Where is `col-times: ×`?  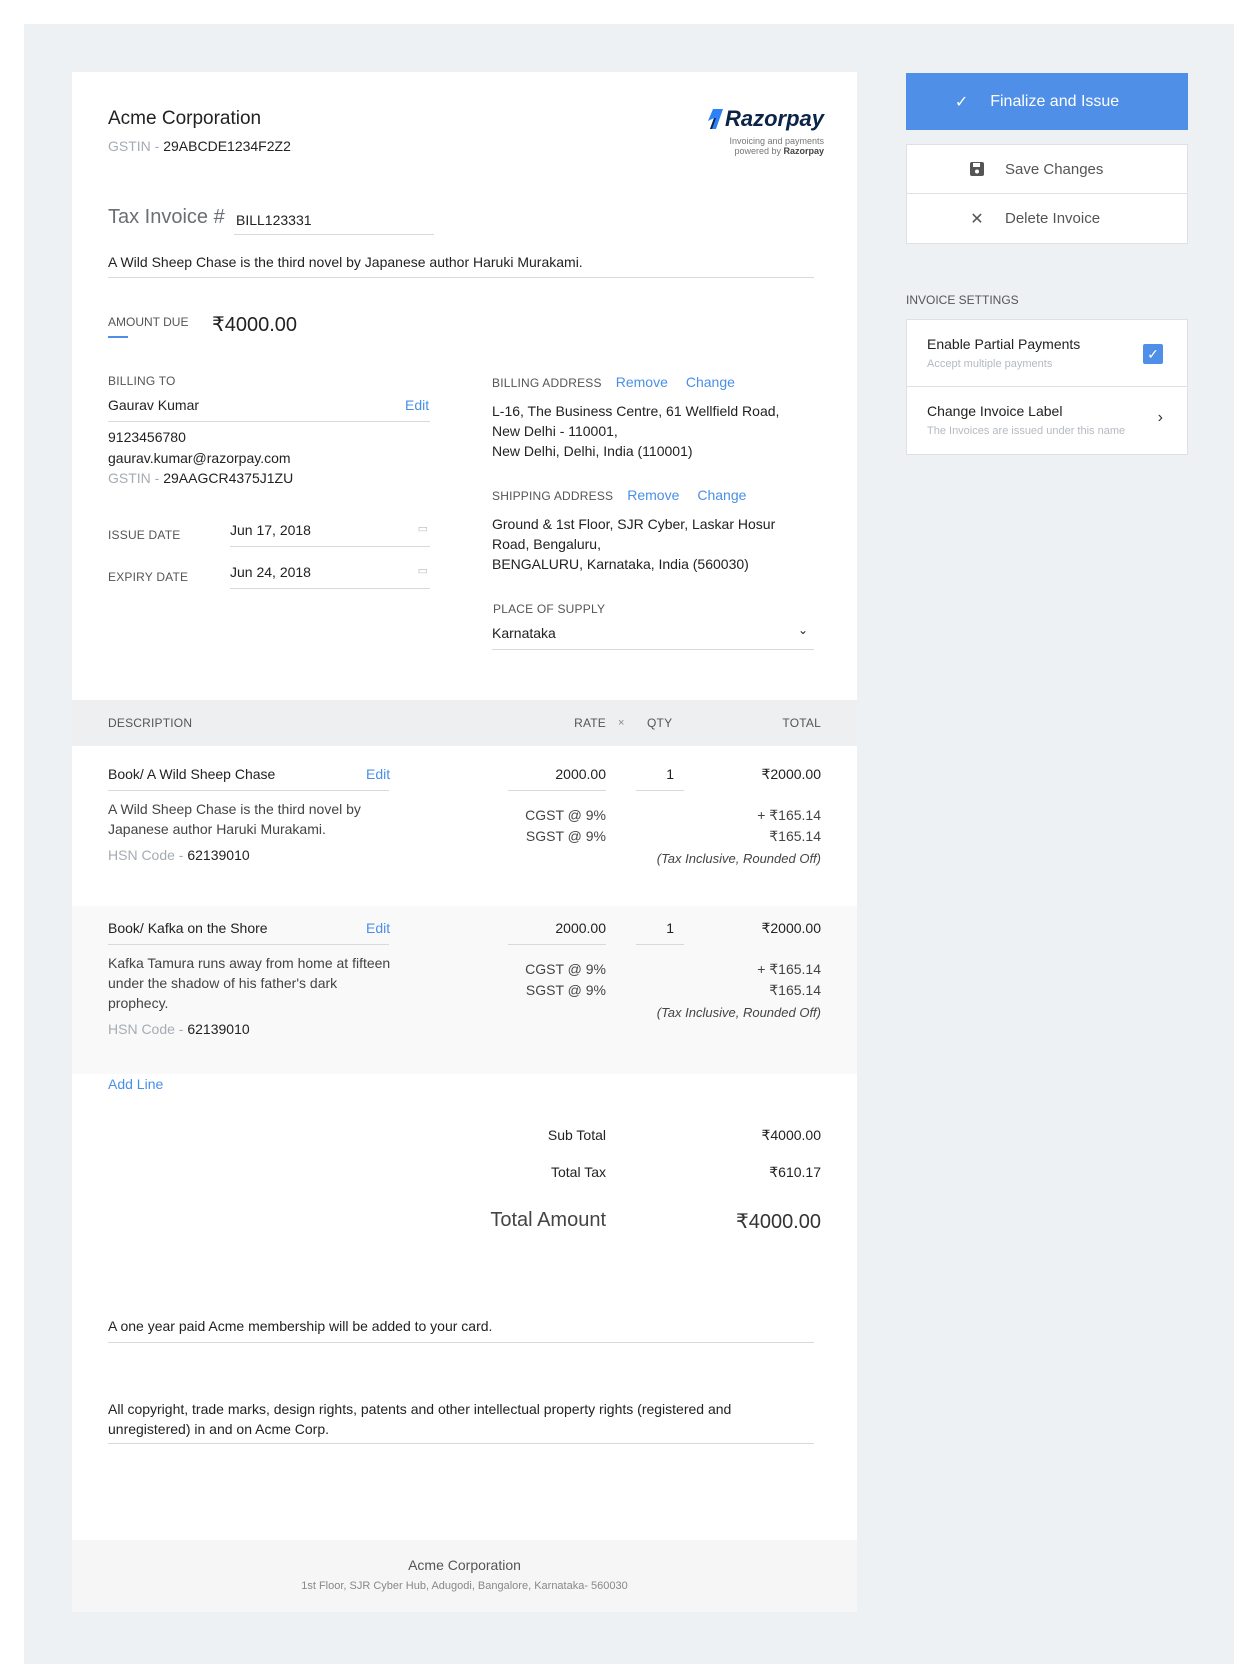
col-times: × is located at coordinates (621, 723).